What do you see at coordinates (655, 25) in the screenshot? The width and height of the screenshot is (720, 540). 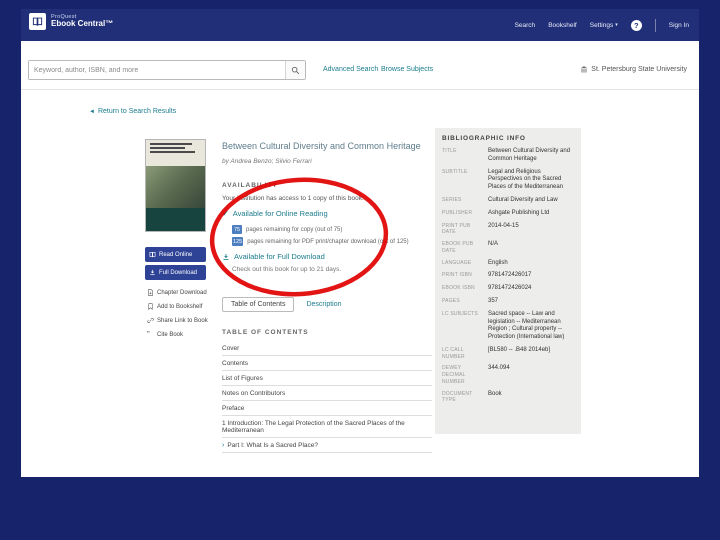 I see `nav-divider` at bounding box center [655, 25].